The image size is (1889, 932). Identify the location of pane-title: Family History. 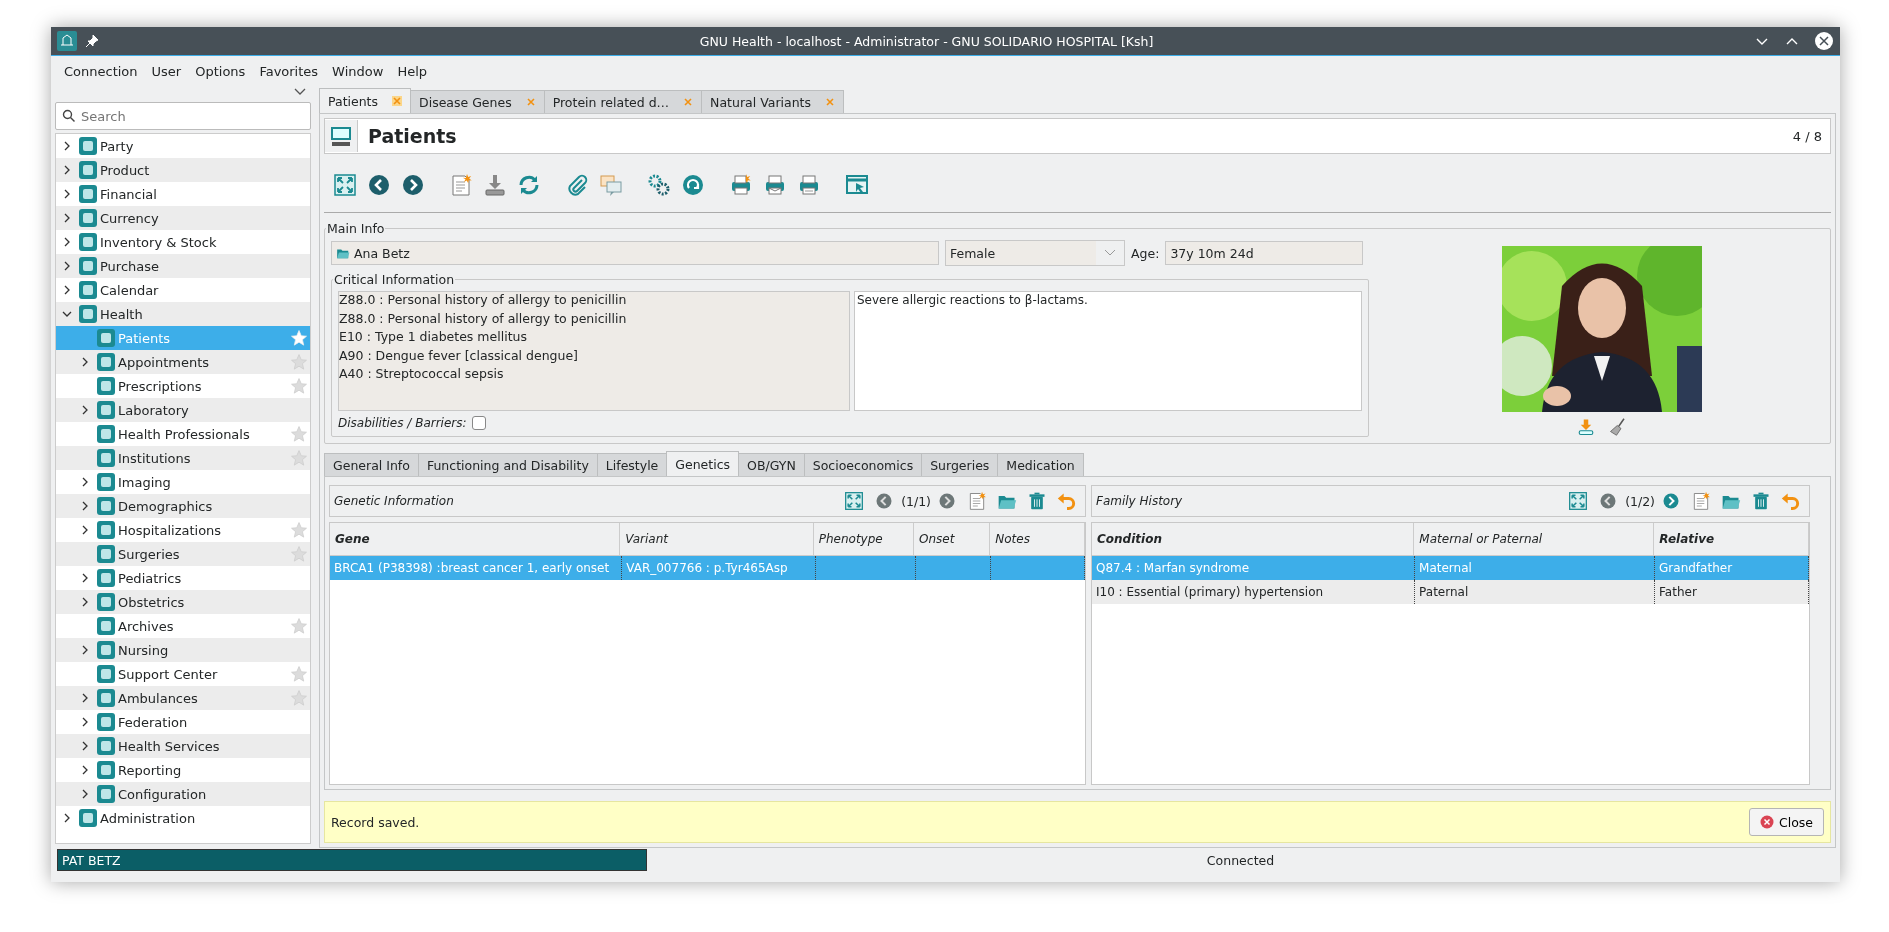
(1140, 501).